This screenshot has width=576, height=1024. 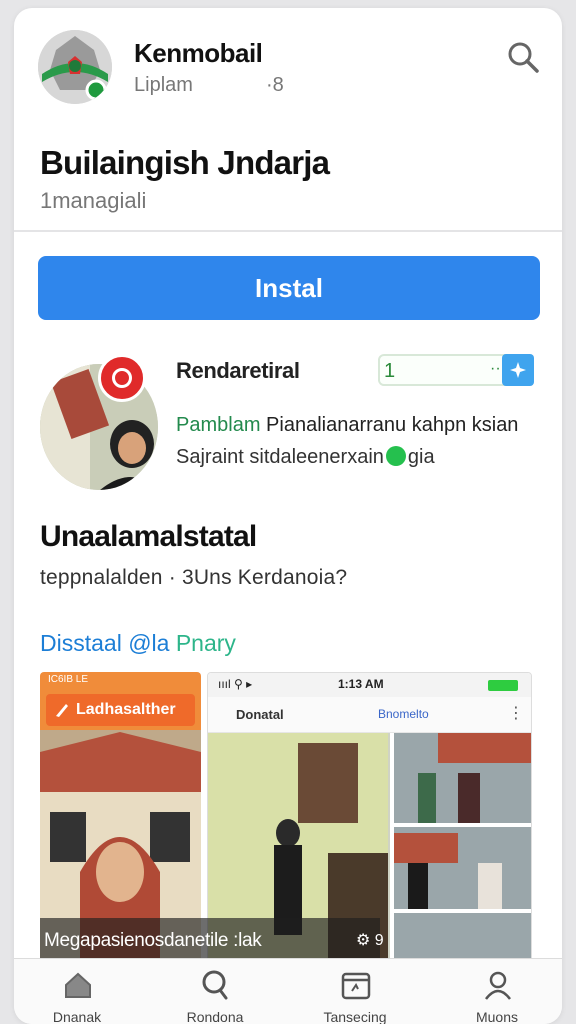 What do you see at coordinates (62, 710) in the screenshot?
I see `screenshot-1-logo-icon` at bounding box center [62, 710].